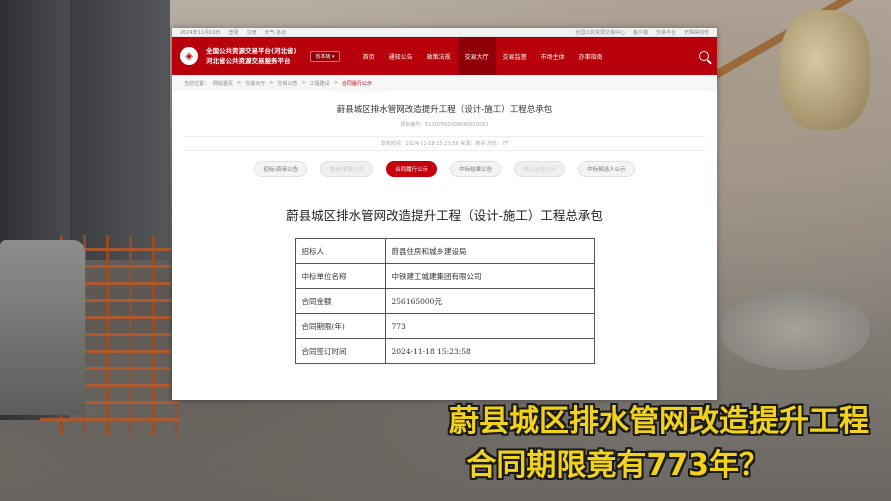 This screenshot has height=501, width=891. Describe the element at coordinates (444, 125) in the screenshot. I see `project-code: 项目编号：E1307000000080810081` at that location.